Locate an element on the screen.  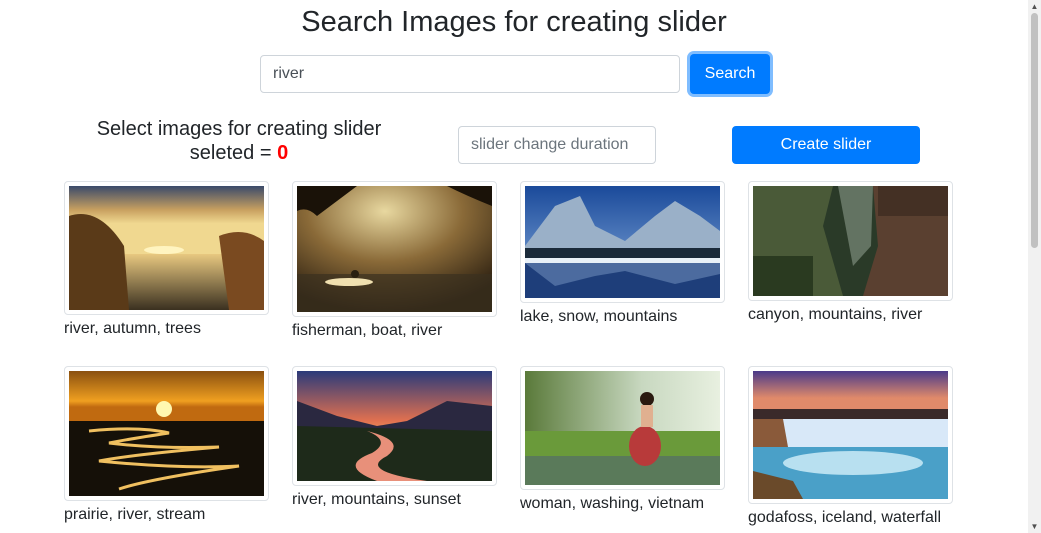
scroll-up-icon: ▲ is located at coordinates (1034, 6).